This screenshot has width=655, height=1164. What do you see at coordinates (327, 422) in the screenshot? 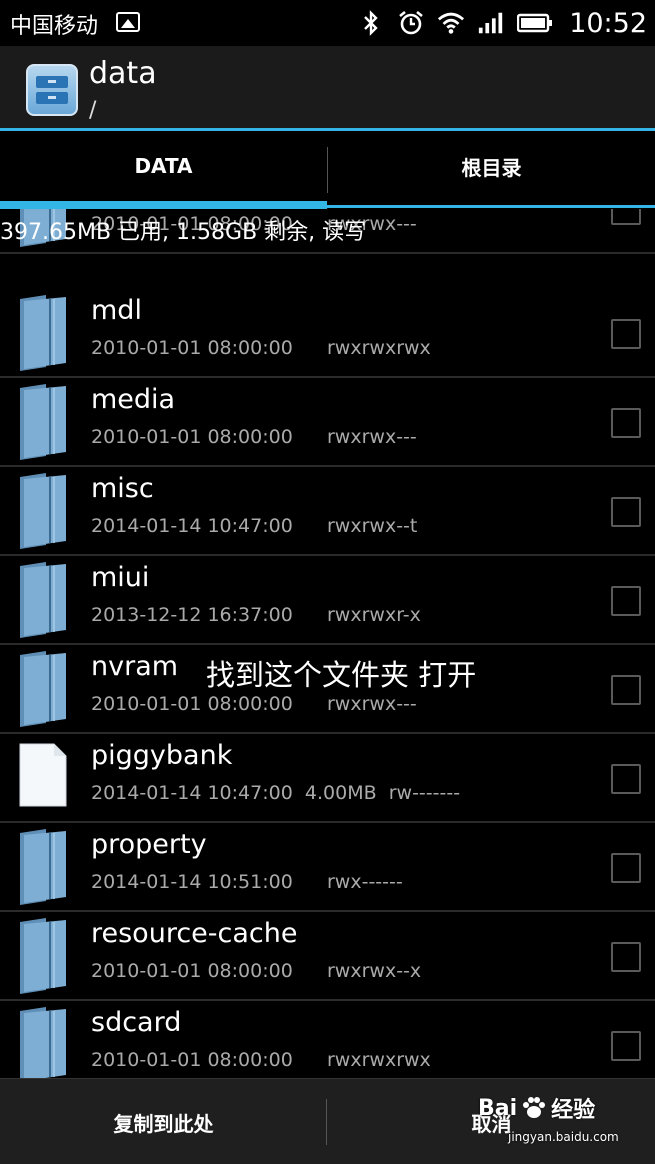
I see `list-item: media 2010-01-01 08:00:00 rwxrwx---` at bounding box center [327, 422].